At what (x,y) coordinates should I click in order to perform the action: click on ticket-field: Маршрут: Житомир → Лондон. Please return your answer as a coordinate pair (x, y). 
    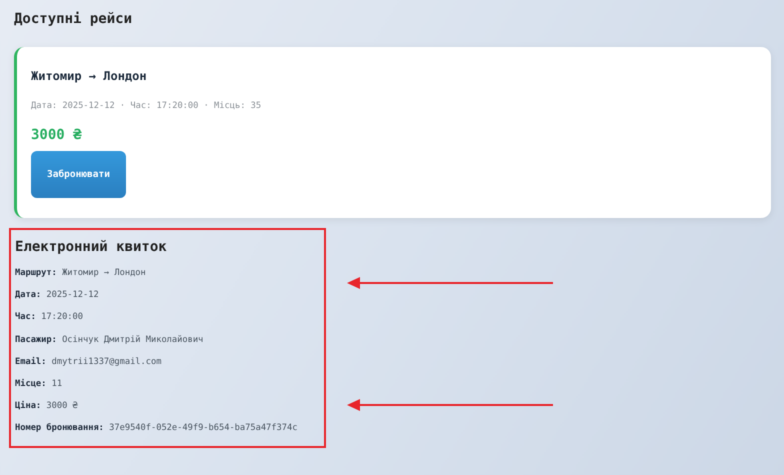
    Looking at the image, I should click on (167, 273).